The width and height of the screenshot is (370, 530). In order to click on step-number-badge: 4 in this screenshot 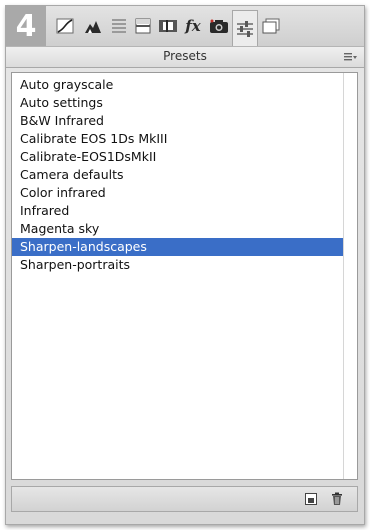, I will do `click(26, 26)`.